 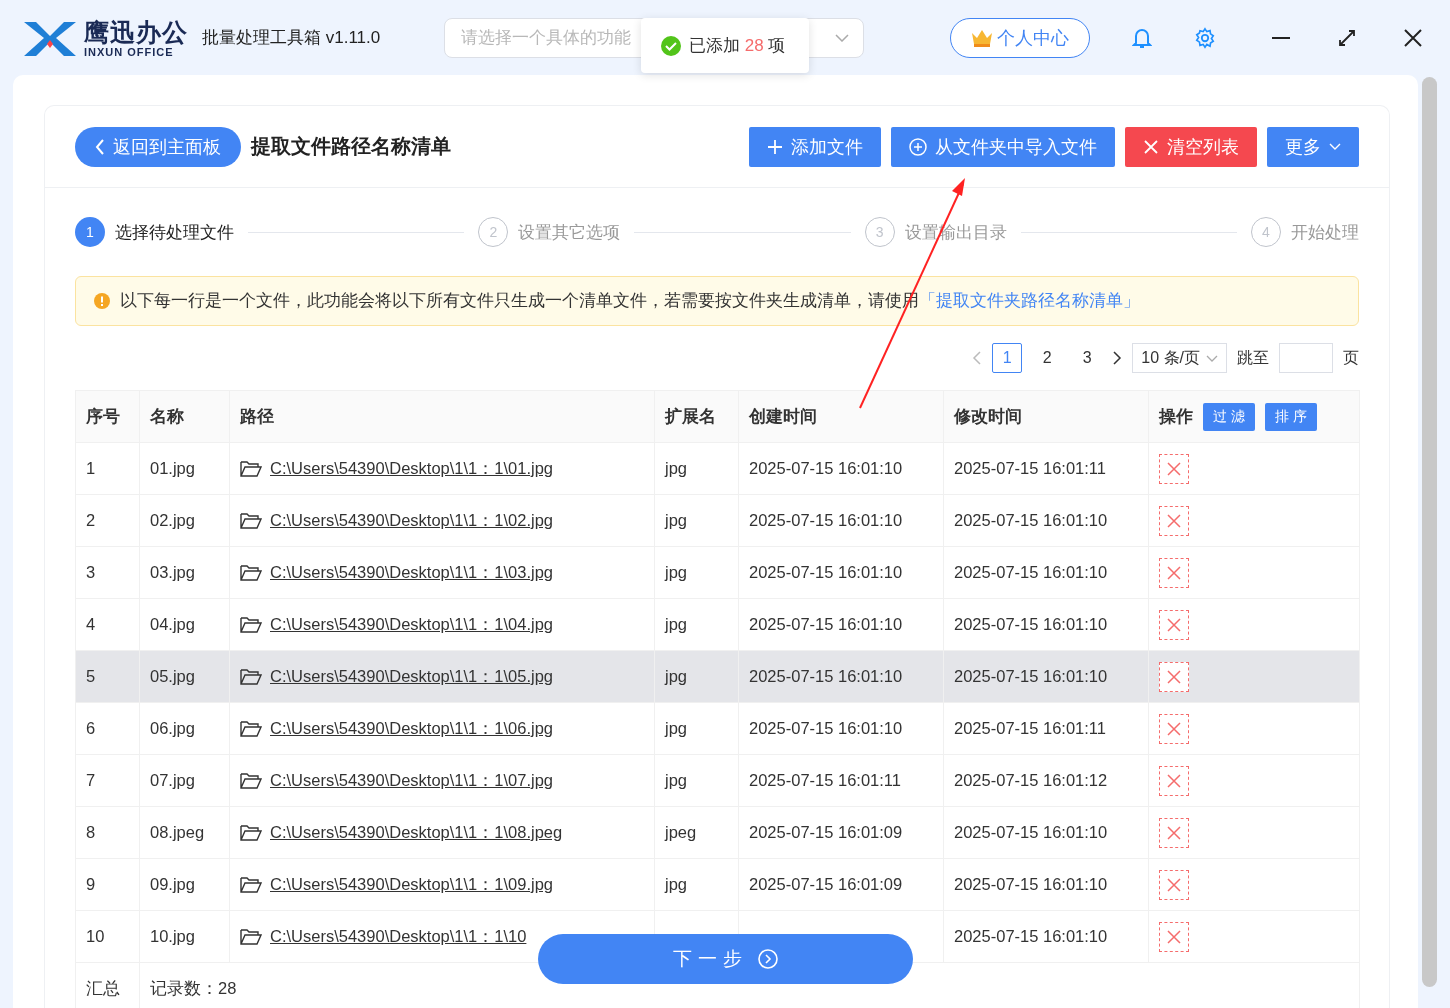 I want to click on column-title: 操作, so click(x=1176, y=416).